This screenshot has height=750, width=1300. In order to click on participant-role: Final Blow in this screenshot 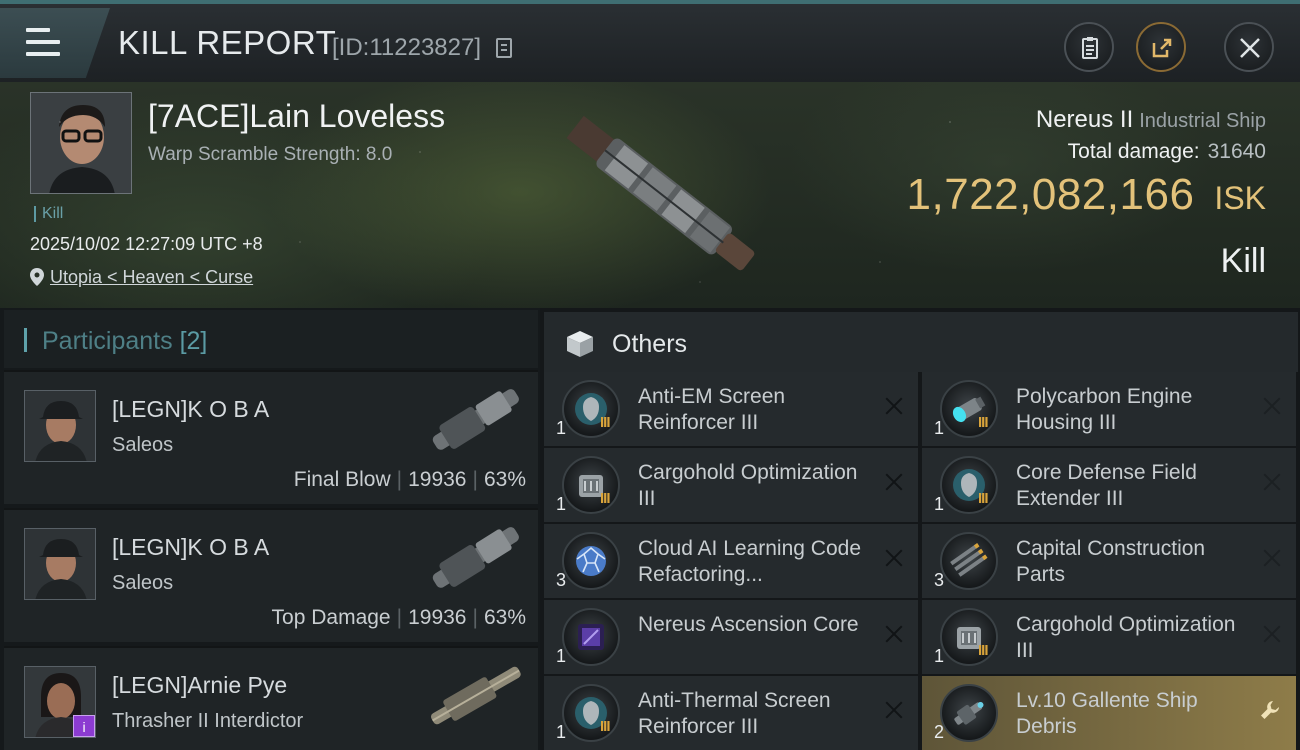, I will do `click(342, 479)`.